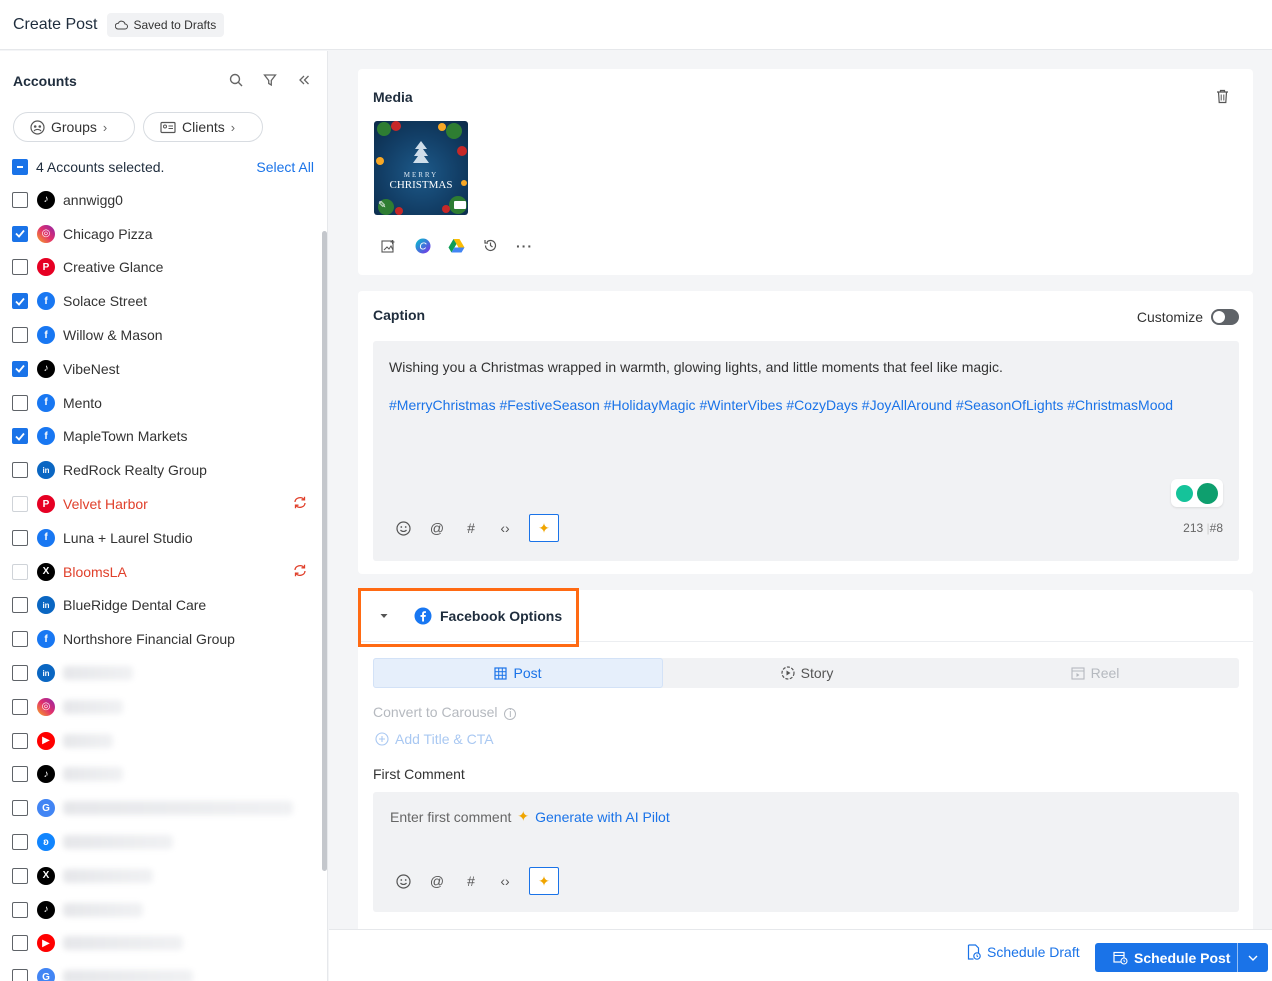  I want to click on media-thumbnail: MERRY CHRISTMAS ✎, so click(421, 168).